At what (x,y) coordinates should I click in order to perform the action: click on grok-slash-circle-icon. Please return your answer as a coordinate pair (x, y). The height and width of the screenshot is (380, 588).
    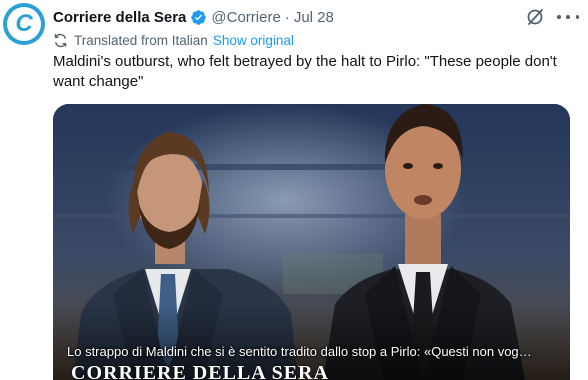
    Looking at the image, I should click on (535, 17).